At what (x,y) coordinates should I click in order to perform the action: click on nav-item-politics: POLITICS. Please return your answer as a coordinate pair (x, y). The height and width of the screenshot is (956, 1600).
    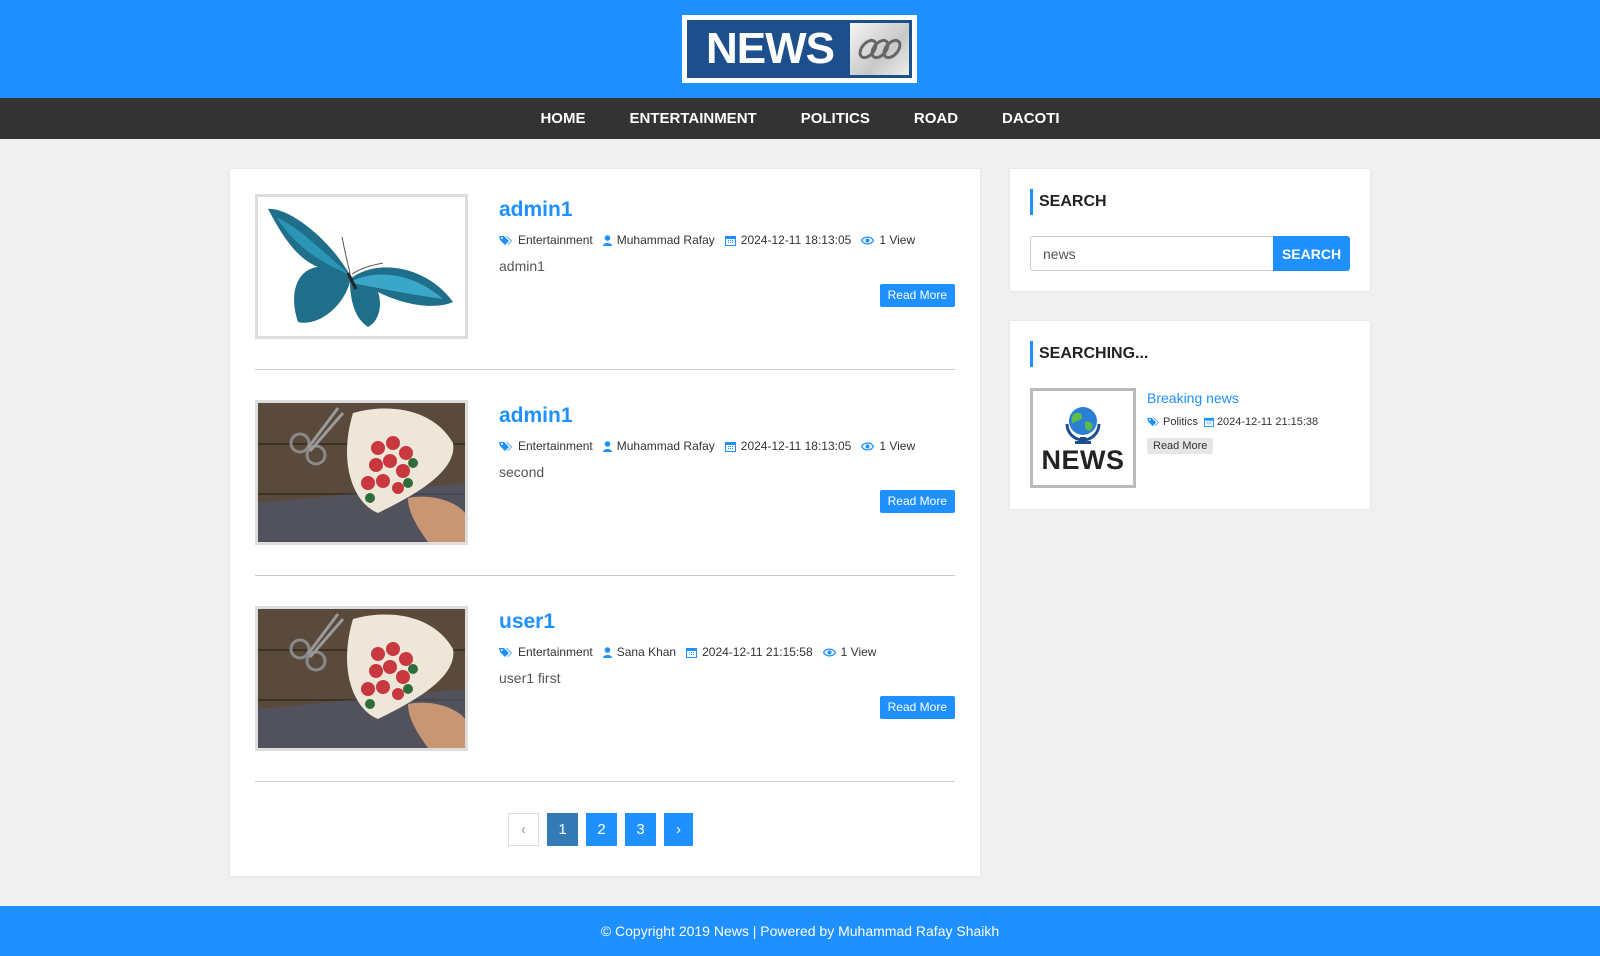
    Looking at the image, I should click on (835, 118).